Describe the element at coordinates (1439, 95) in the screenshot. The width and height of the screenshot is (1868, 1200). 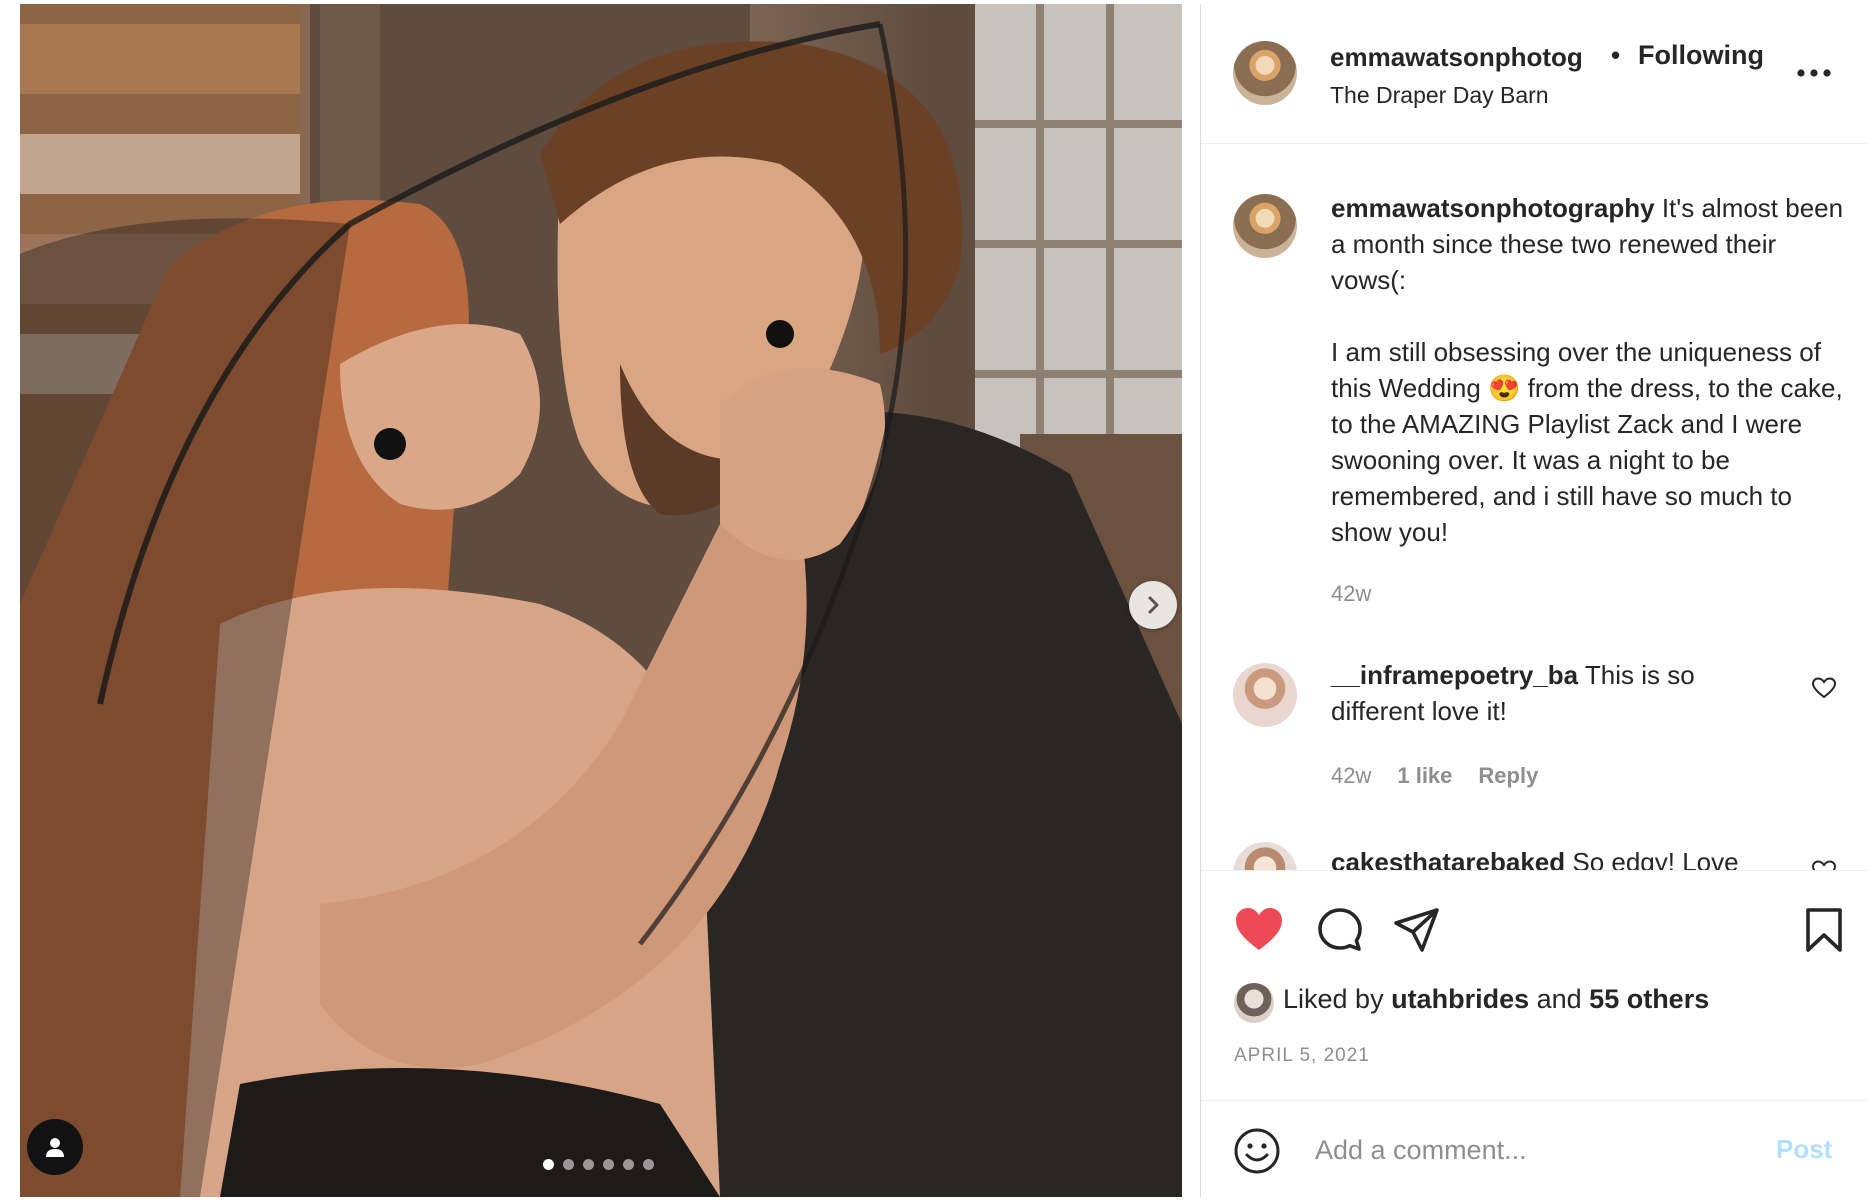
I see `location-link: The Draper Day Barn` at that location.